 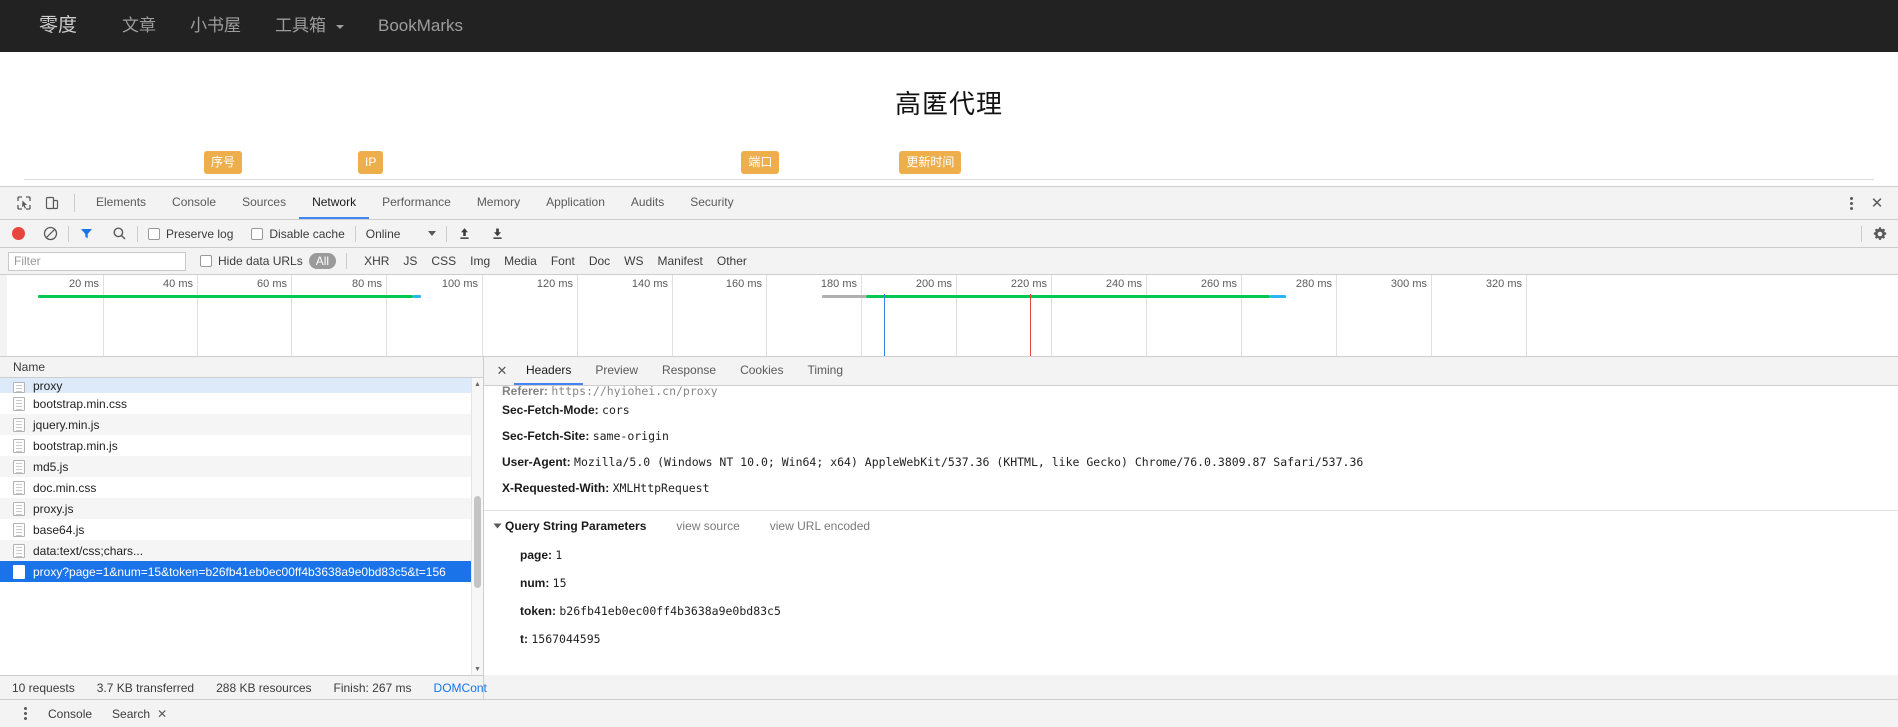 I want to click on nav-item-bookstore: 小书屋, so click(x=215, y=26).